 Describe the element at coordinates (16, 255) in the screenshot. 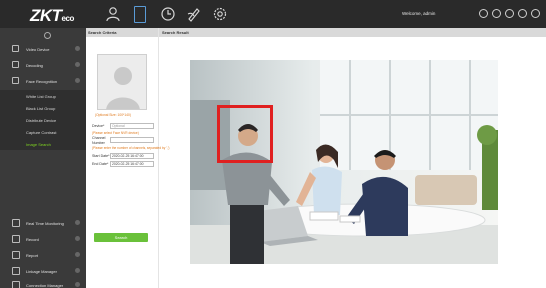

I see `report-icon` at that location.